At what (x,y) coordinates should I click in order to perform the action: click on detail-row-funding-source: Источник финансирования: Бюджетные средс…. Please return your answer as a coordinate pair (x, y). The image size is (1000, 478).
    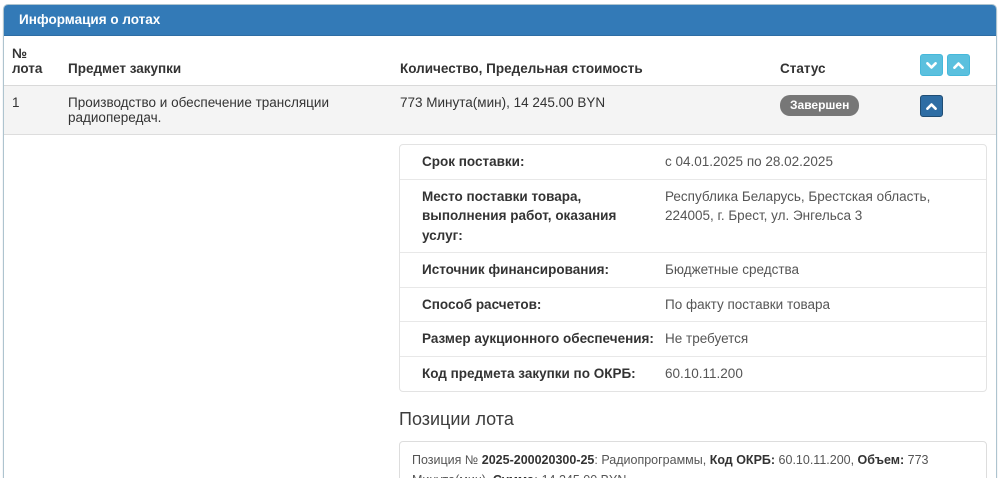
    Looking at the image, I should click on (693, 269).